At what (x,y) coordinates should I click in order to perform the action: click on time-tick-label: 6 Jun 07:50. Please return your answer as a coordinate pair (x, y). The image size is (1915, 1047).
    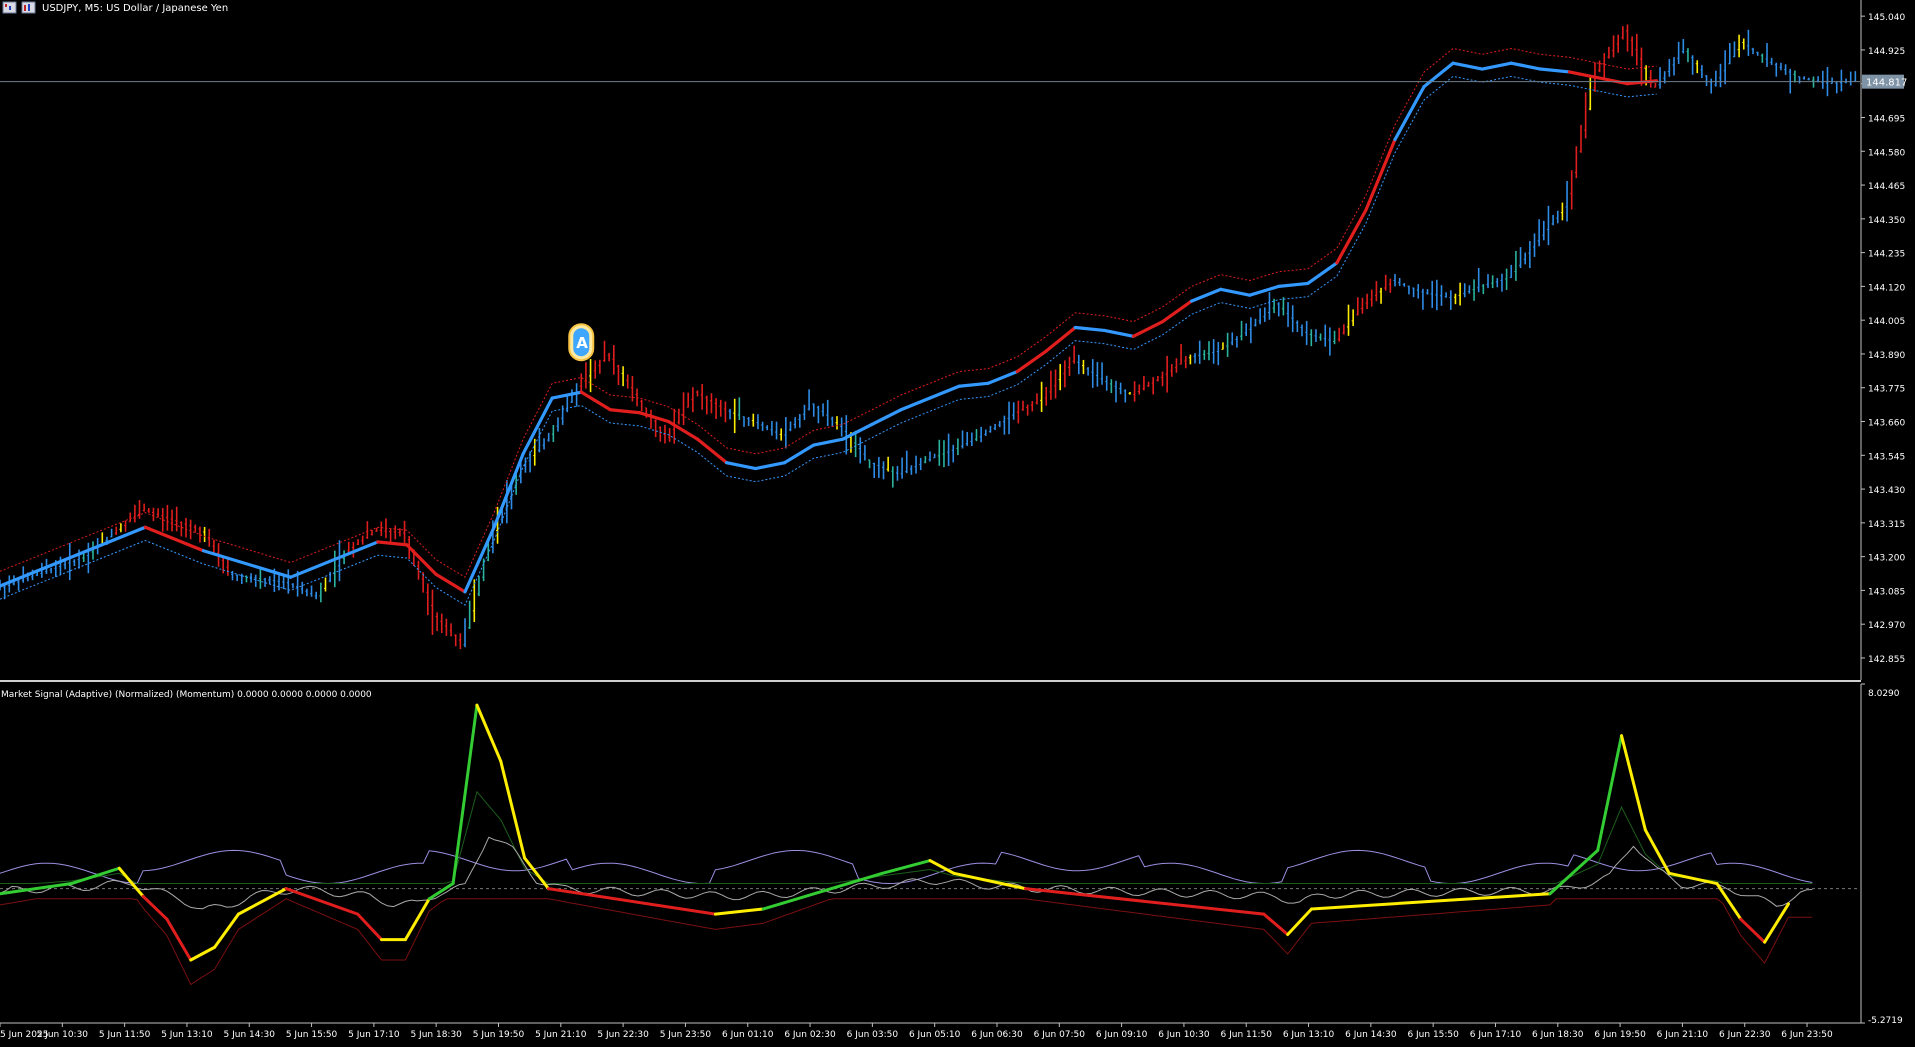
    Looking at the image, I should click on (1060, 1035).